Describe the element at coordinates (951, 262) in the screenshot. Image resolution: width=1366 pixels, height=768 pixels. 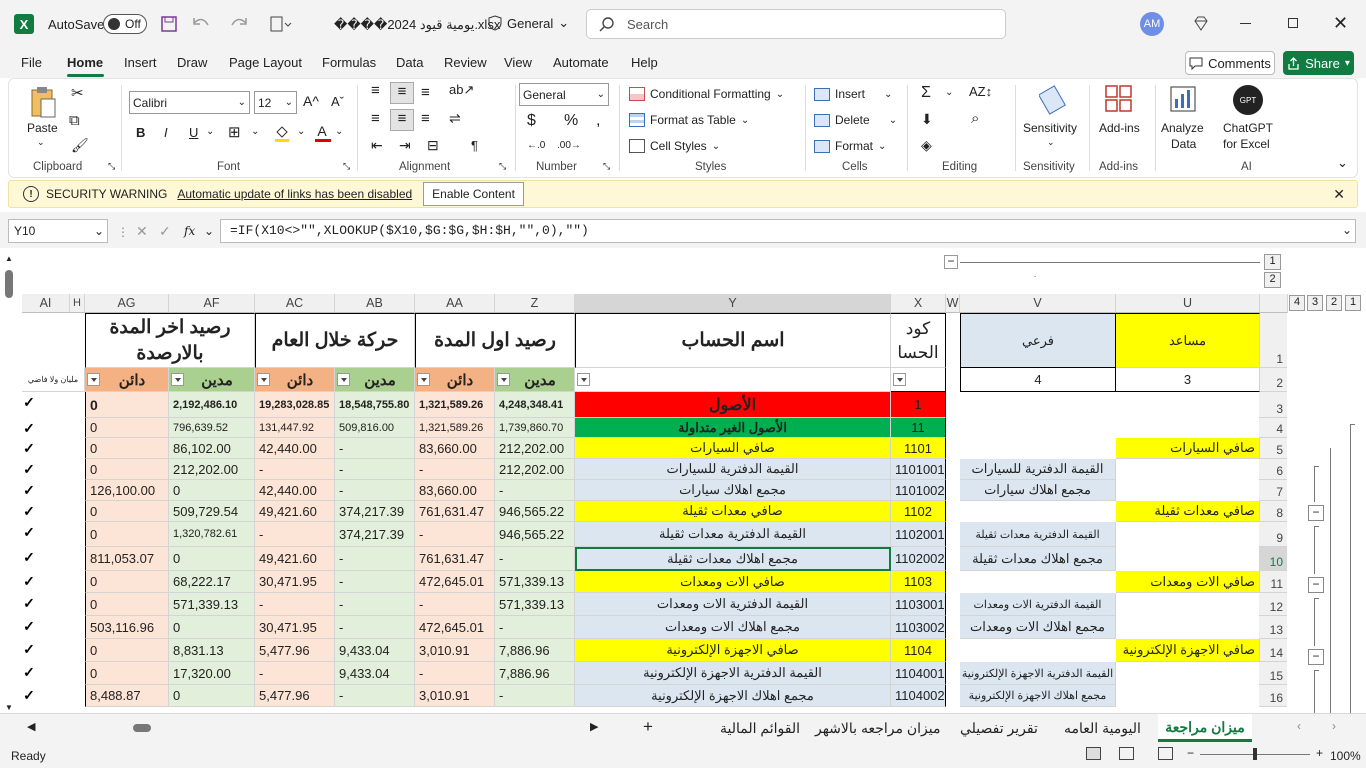
I see `column-collapse-icon: −` at that location.